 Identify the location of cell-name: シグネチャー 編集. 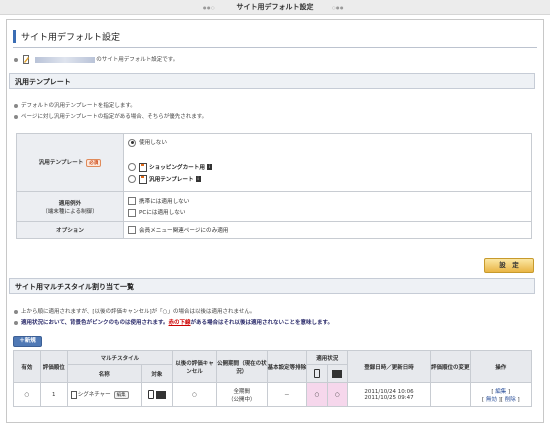
(104, 394).